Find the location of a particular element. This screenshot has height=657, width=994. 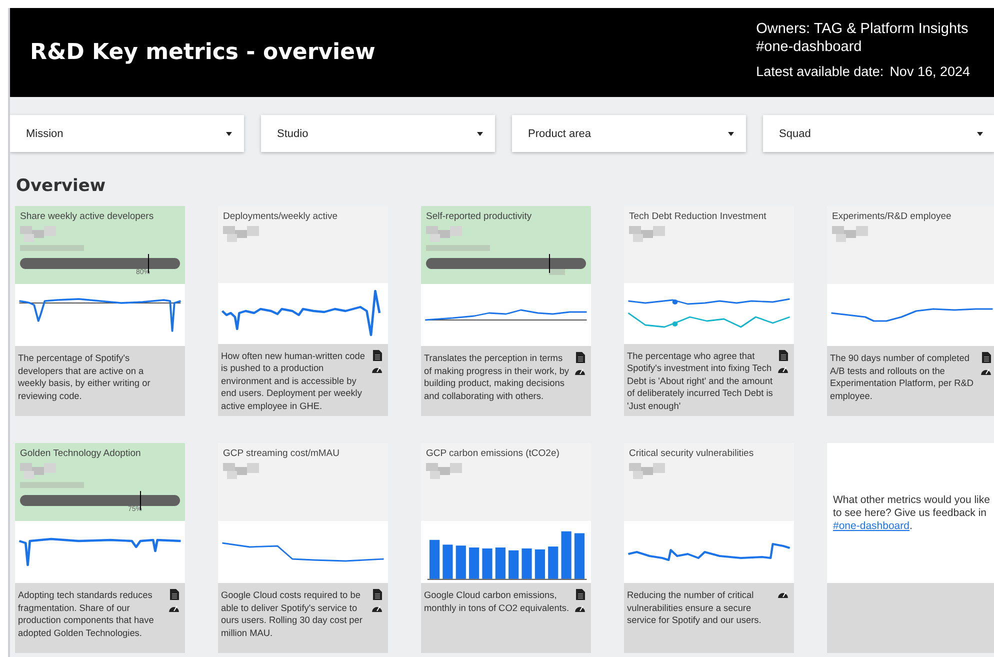

metric-description: The percentage of Spotify's developers that are active on a weekly basis, by either writing or reviewing code. is located at coordinates (85, 377).